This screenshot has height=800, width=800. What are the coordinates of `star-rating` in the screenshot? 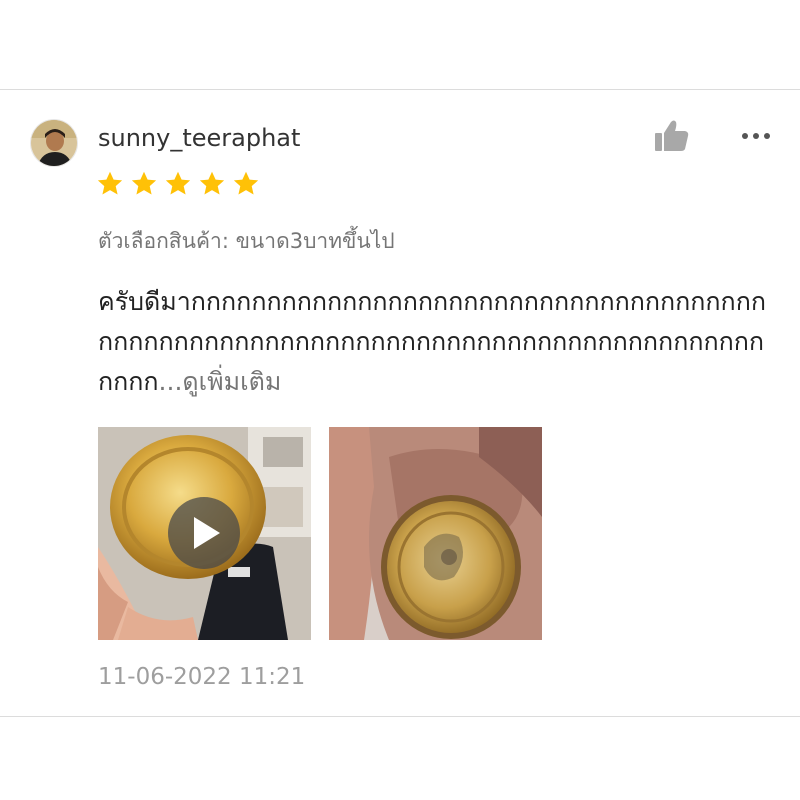 It's located at (178, 186).